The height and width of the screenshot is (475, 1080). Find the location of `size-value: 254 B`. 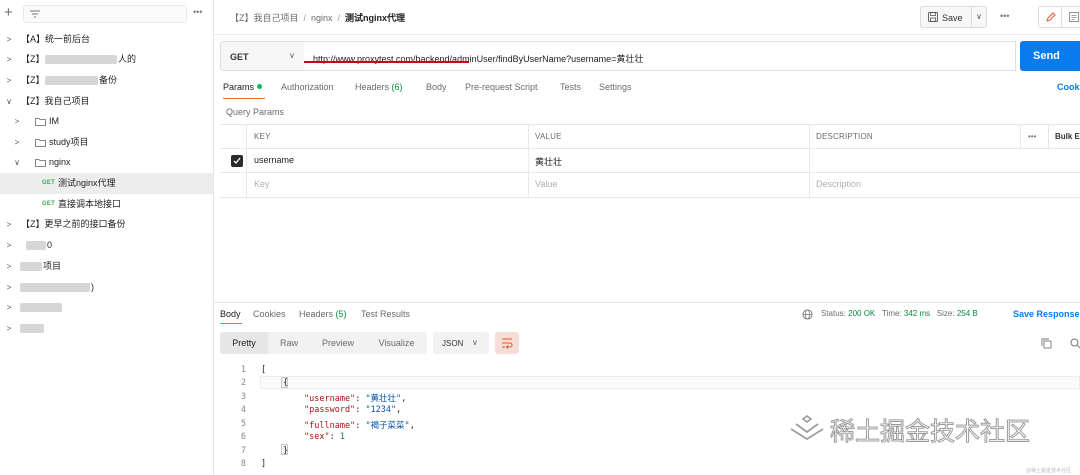

size-value: 254 B is located at coordinates (967, 313).